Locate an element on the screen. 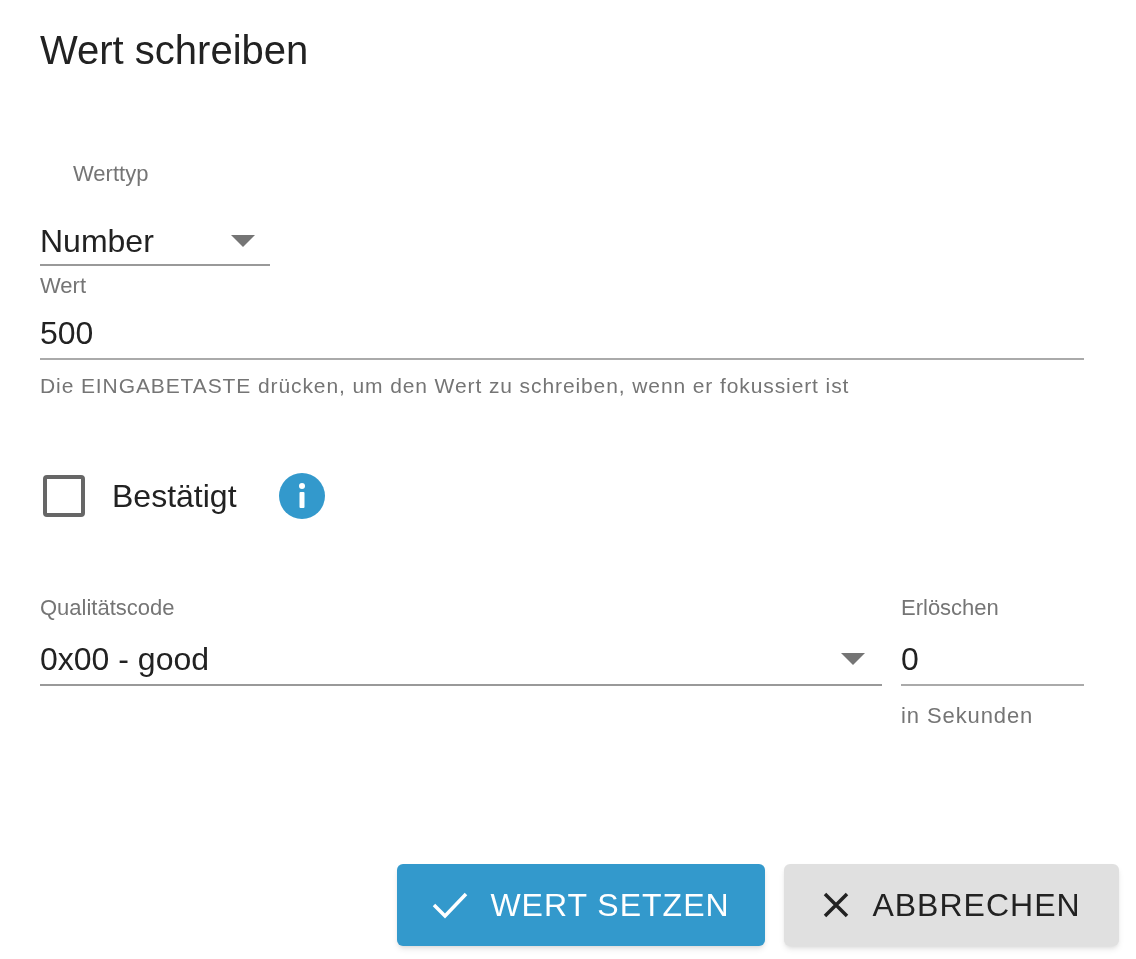 The width and height of the screenshot is (1136, 959). field-label: Erlöschen is located at coordinates (950, 608).